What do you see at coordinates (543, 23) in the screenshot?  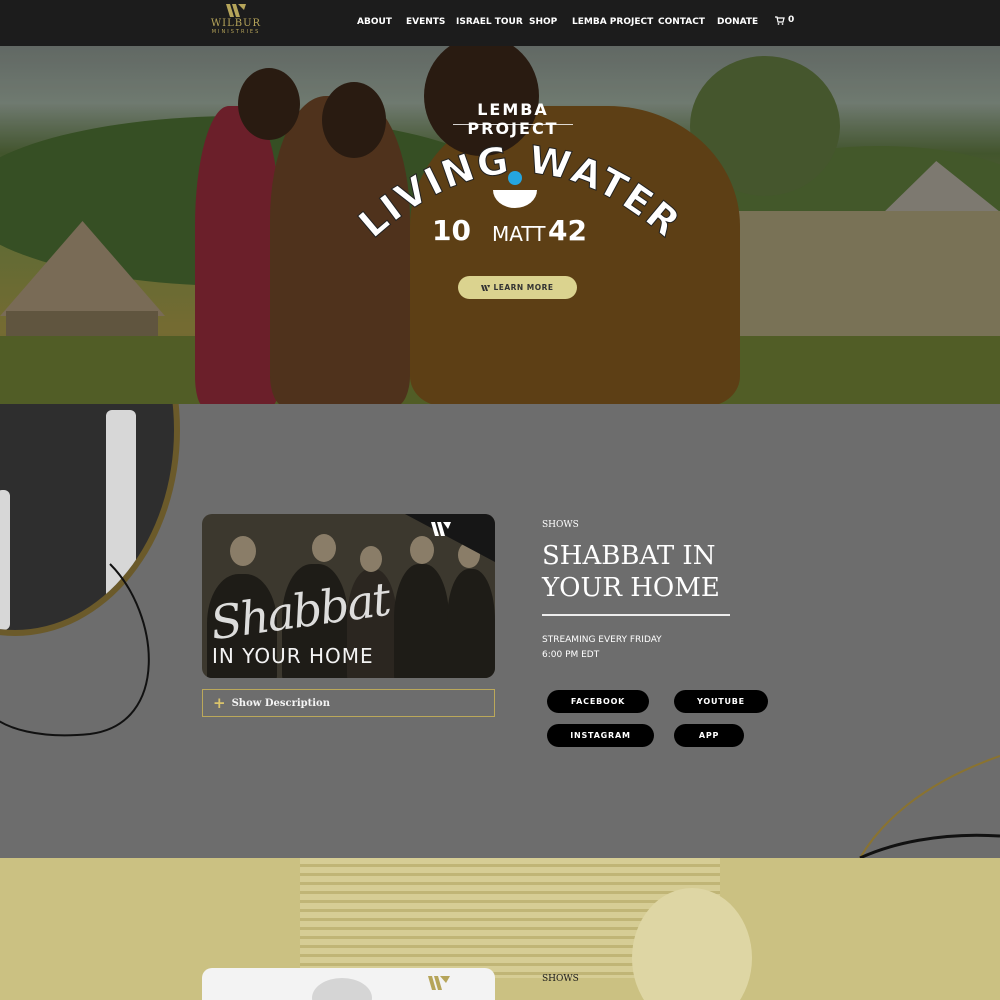 I see `nav-shop: SHOP` at bounding box center [543, 23].